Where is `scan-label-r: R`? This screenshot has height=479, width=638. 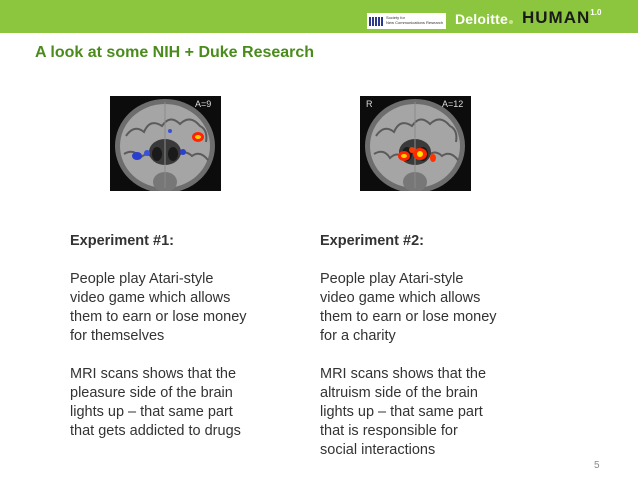 scan-label-r: R is located at coordinates (369, 104).